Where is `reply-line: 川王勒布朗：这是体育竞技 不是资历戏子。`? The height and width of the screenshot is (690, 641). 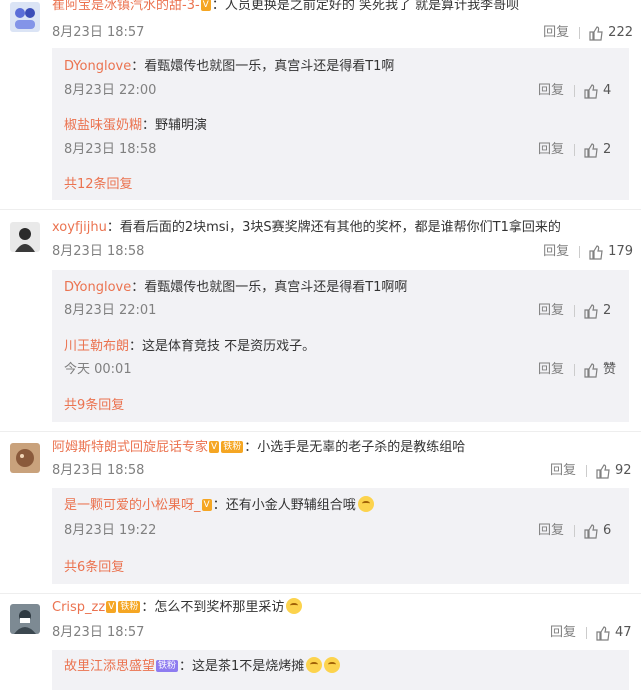
reply-line: 川王勒布朗：这是体育竞技 不是资历戏子。 is located at coordinates (189, 347).